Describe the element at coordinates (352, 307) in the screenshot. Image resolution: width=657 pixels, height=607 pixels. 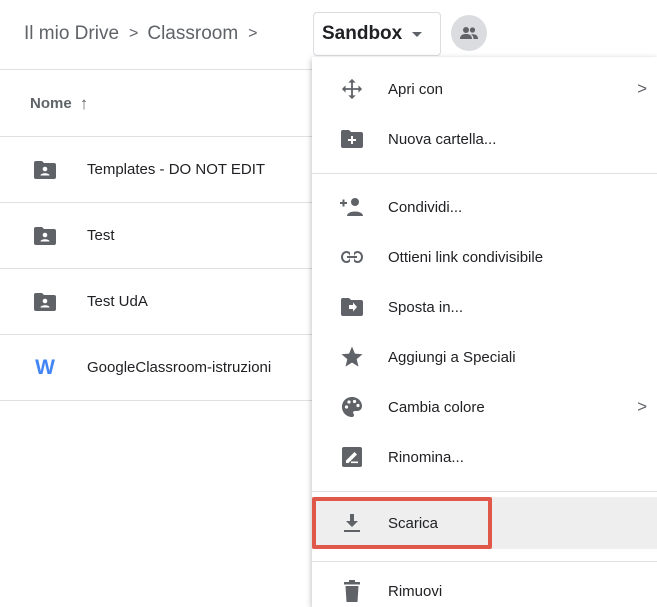
I see `move-to-folder-icon` at that location.